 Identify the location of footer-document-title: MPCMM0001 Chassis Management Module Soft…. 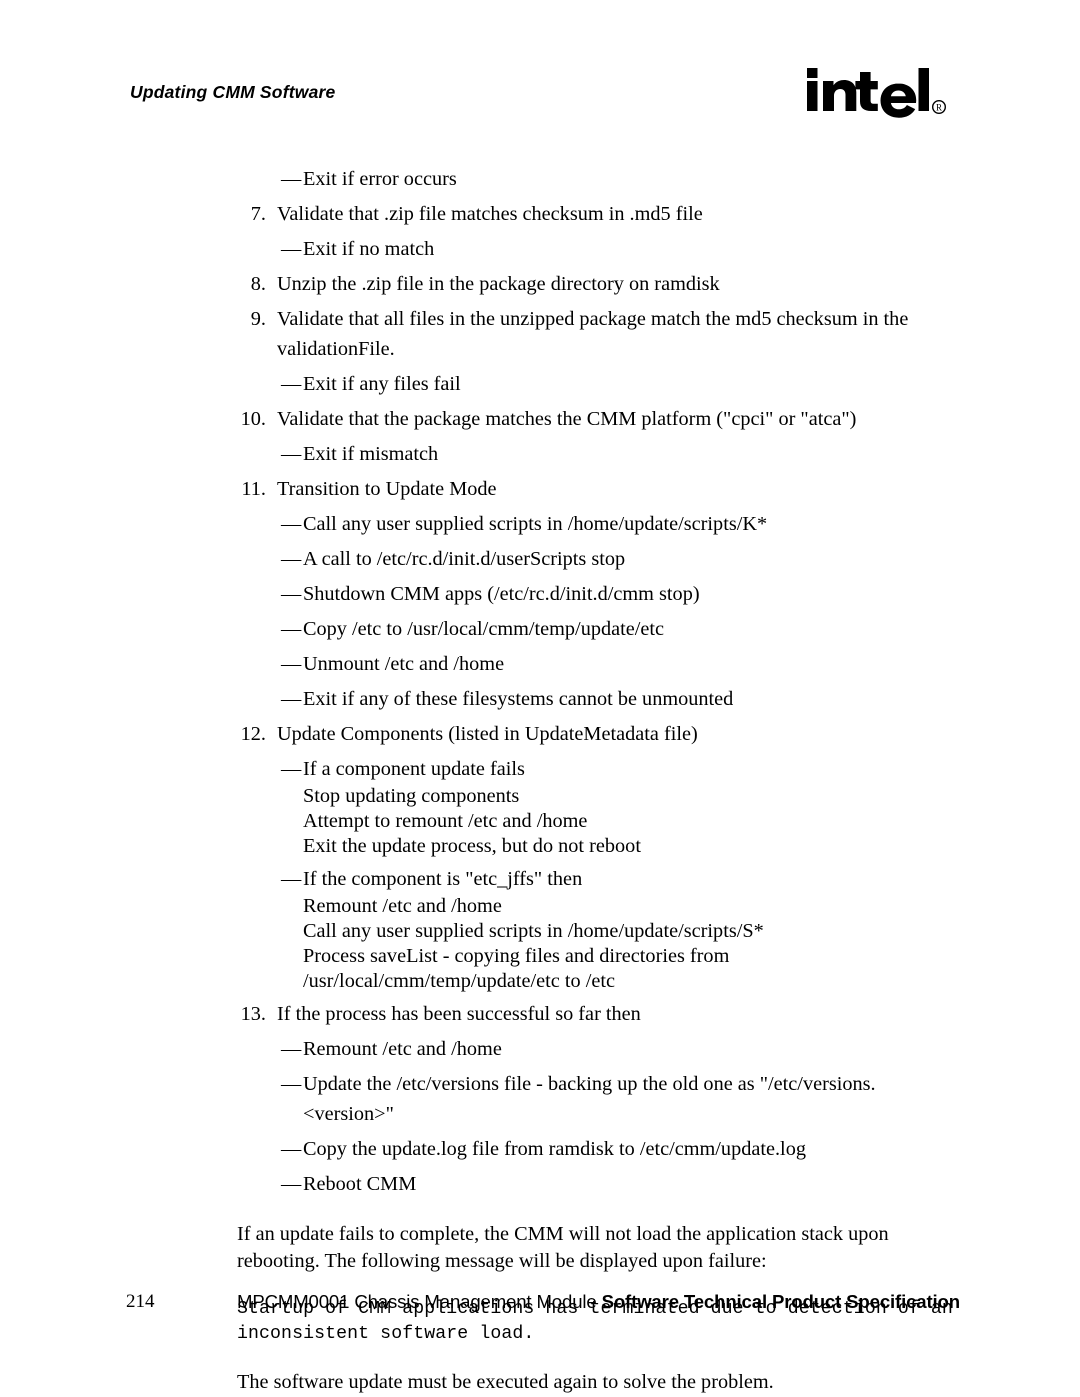
(598, 1302).